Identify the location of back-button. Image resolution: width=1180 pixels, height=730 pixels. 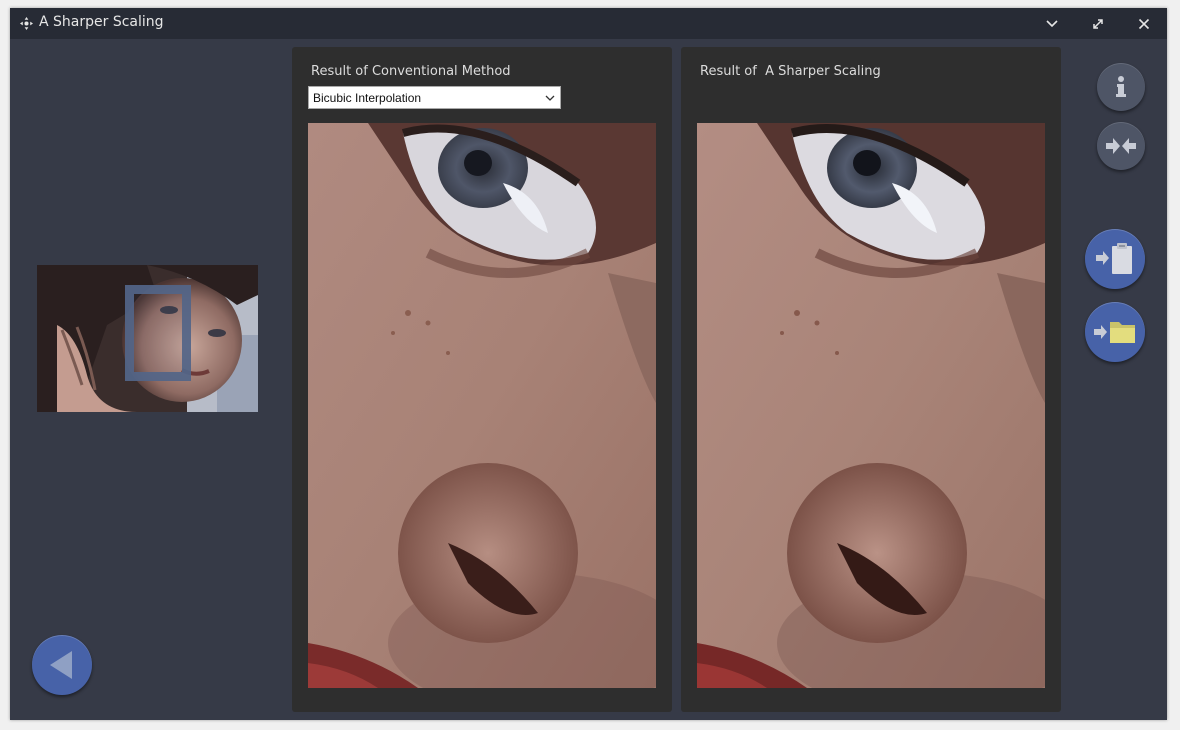
(62, 665).